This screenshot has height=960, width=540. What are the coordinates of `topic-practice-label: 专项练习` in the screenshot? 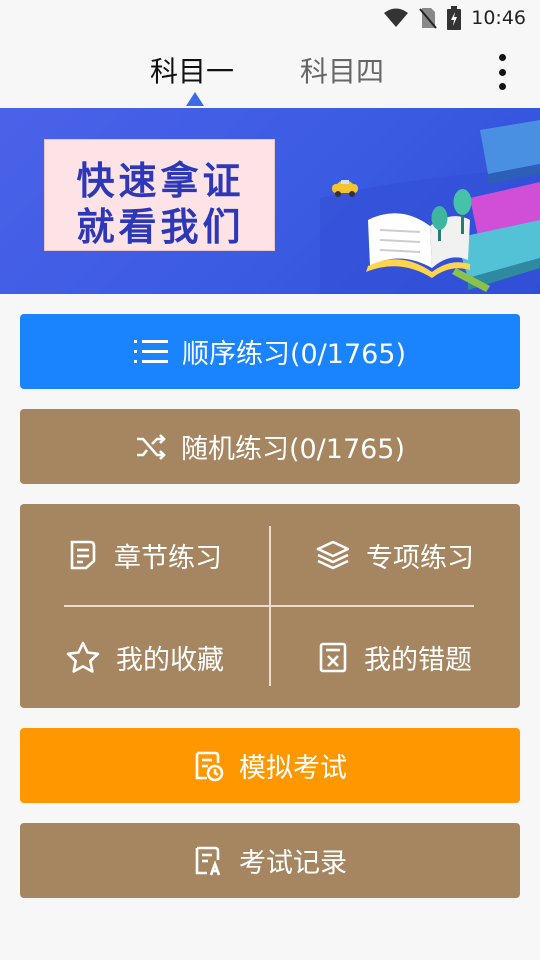 It's located at (420, 558).